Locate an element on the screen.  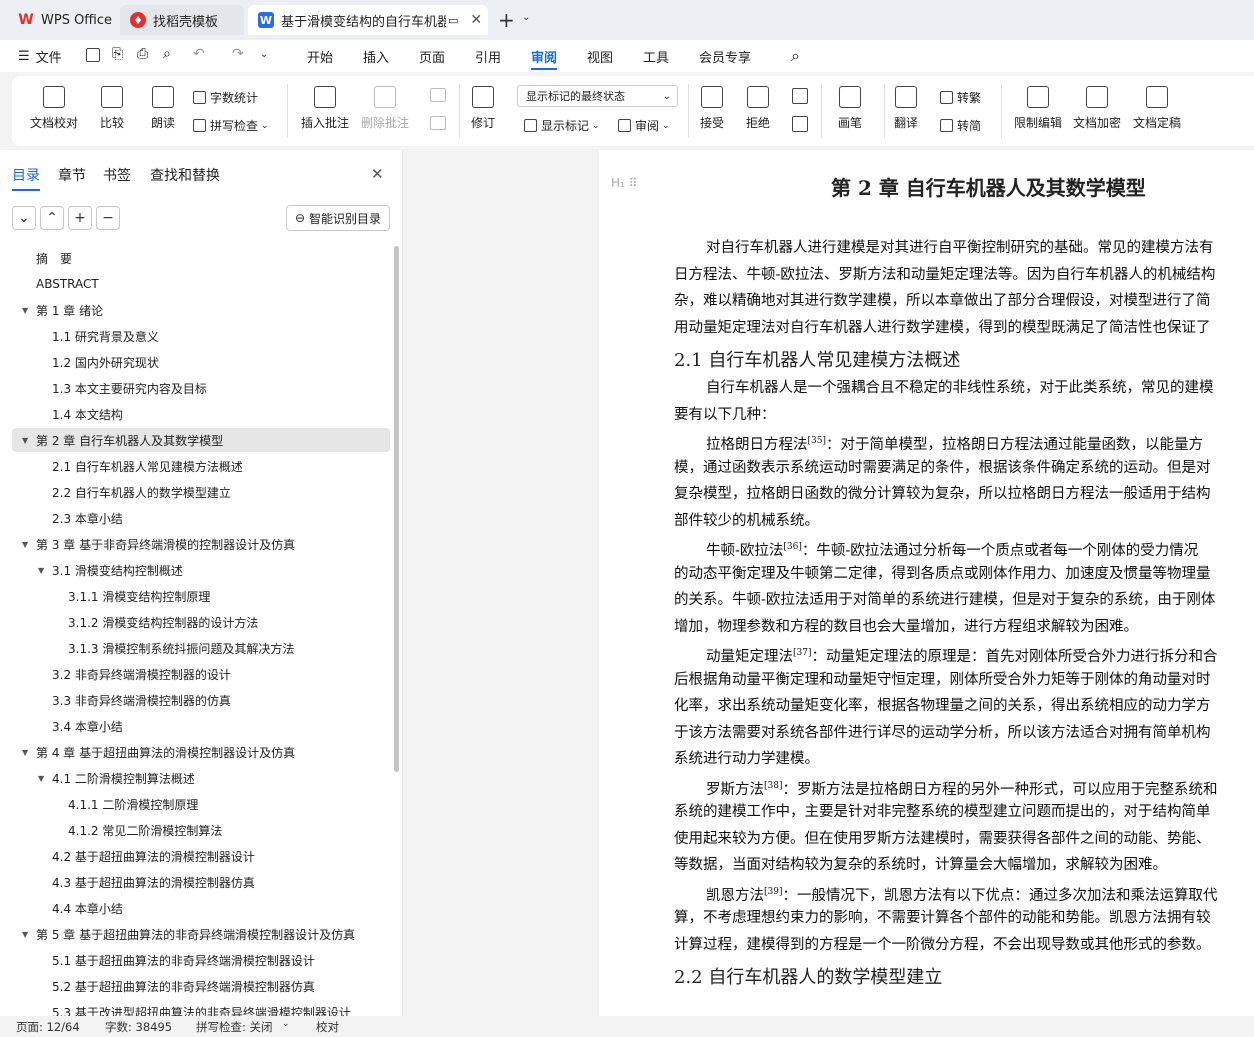
menu-start: 开始 is located at coordinates (320, 56).